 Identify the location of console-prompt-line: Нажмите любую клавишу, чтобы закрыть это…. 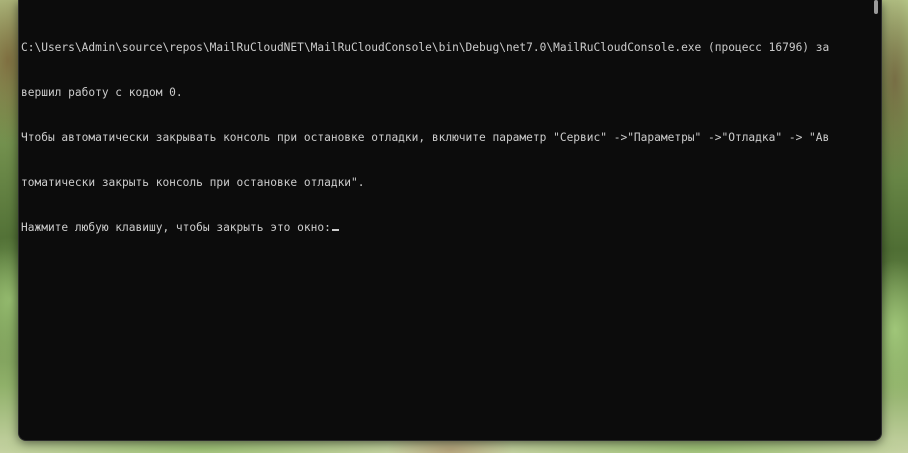
(447, 227).